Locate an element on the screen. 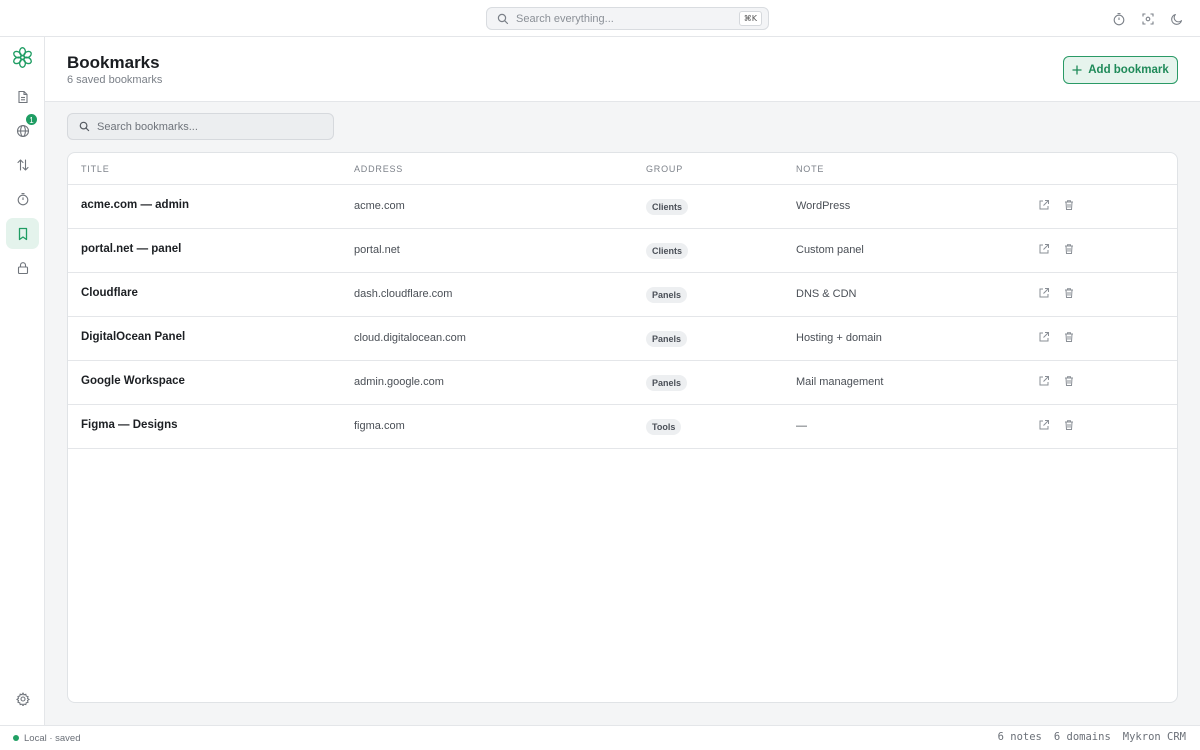  bookmark-search-input is located at coordinates (215, 126).